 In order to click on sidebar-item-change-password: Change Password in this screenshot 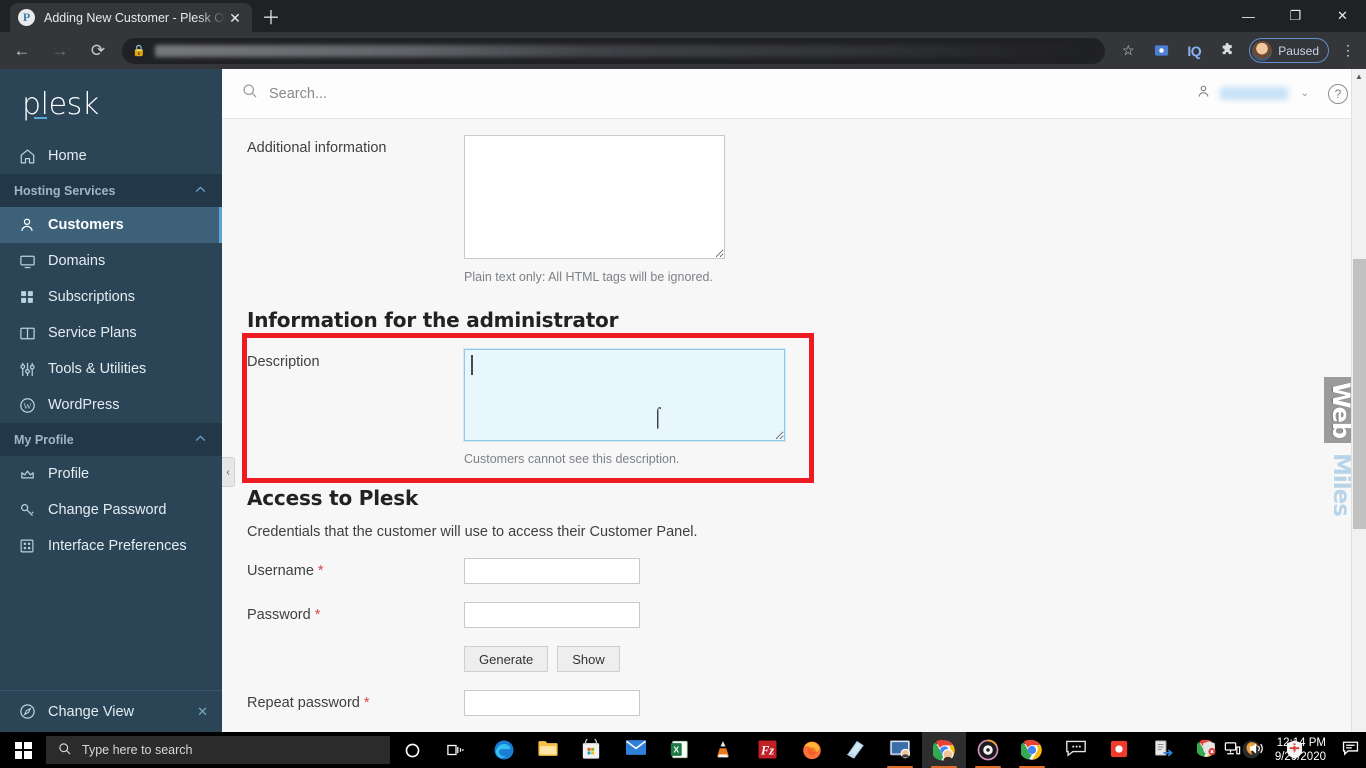, I will do `click(111, 510)`.